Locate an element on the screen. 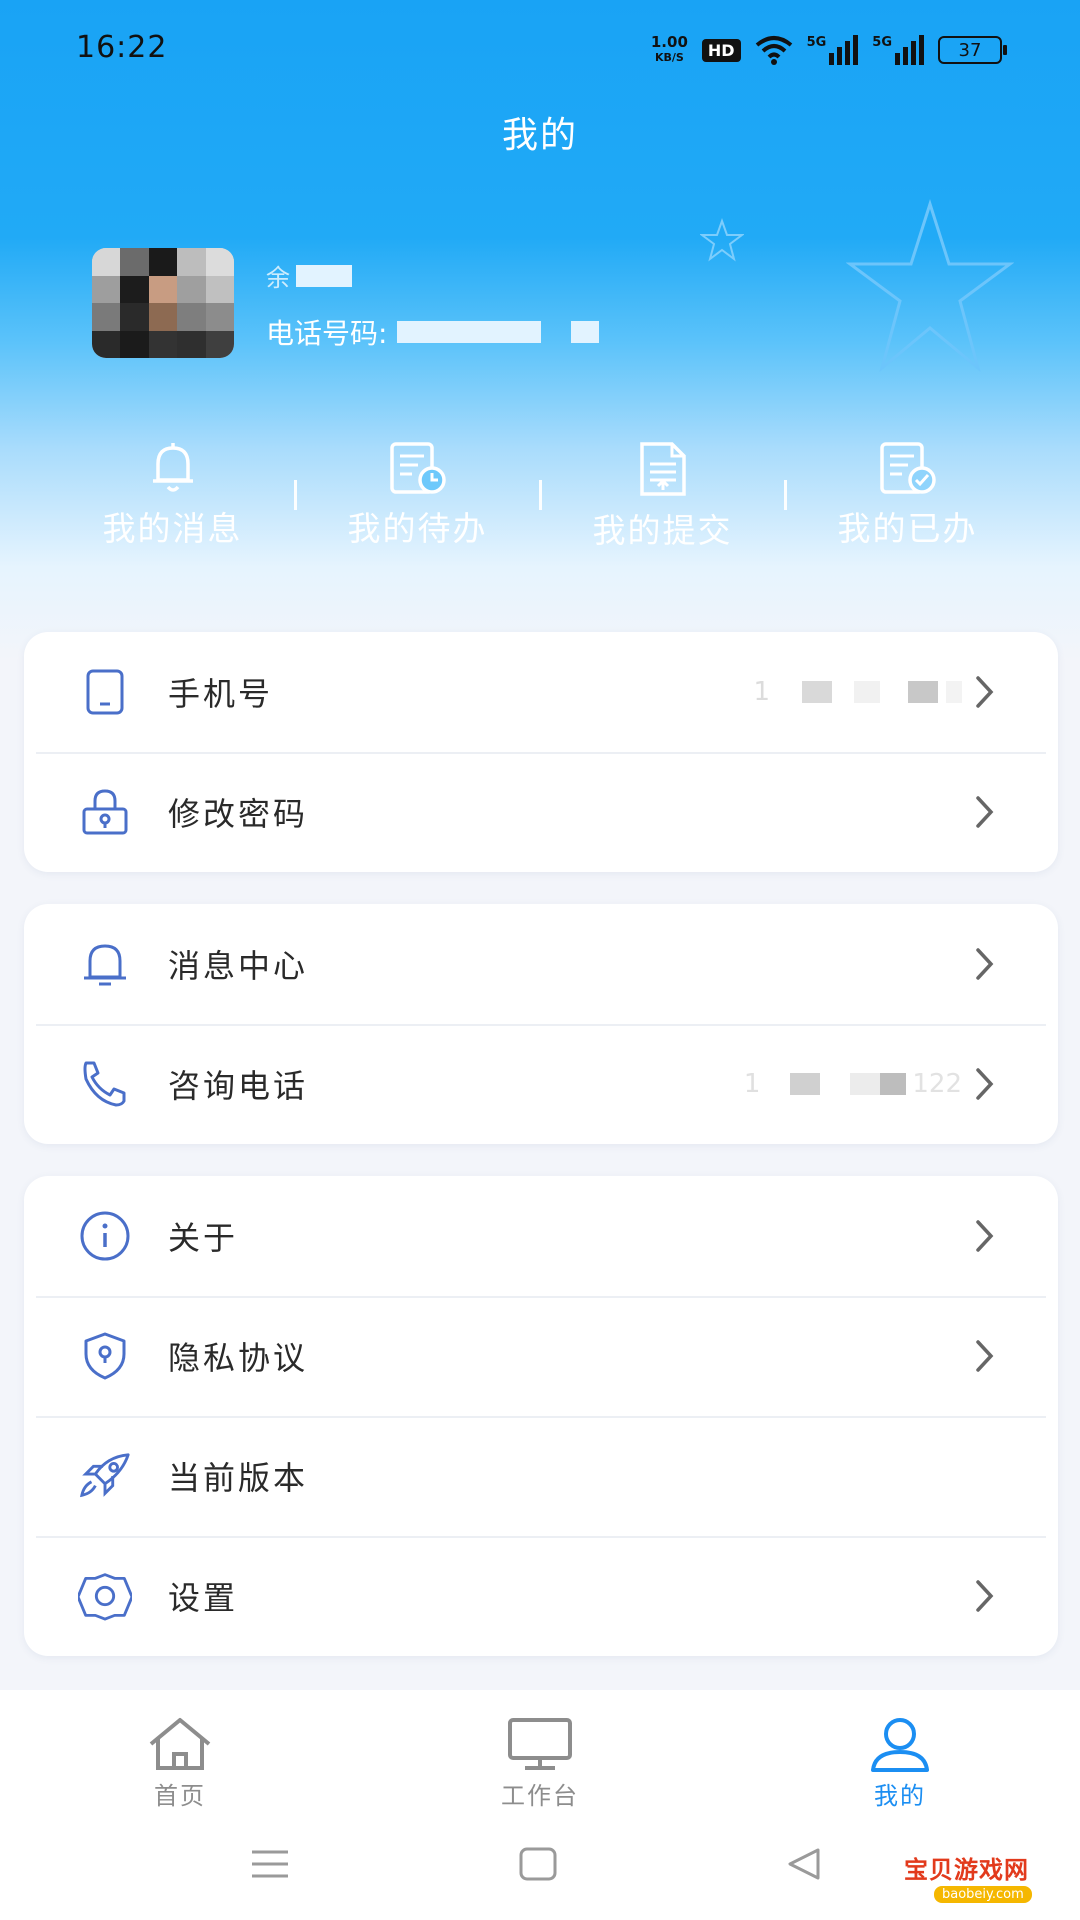  quick-my-todo: 我的待办 is located at coordinates (417, 495).